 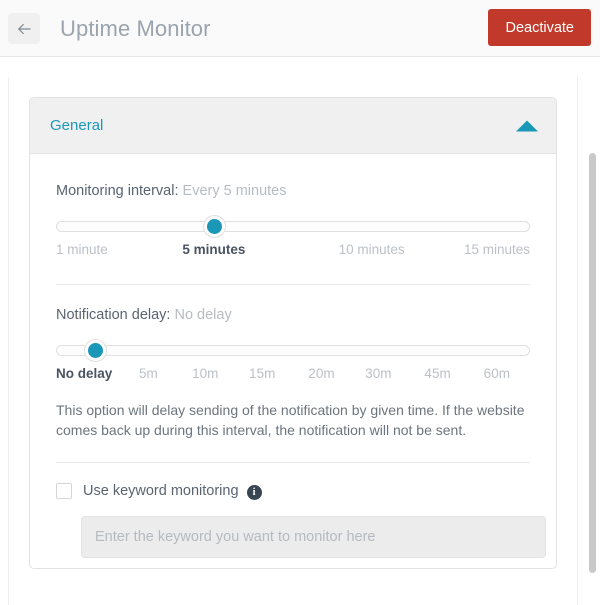 What do you see at coordinates (293, 253) in the screenshot?
I see `monitoring-interval-tick-labels: 1 minute 5 minutes 10 minutes 15 minutes` at bounding box center [293, 253].